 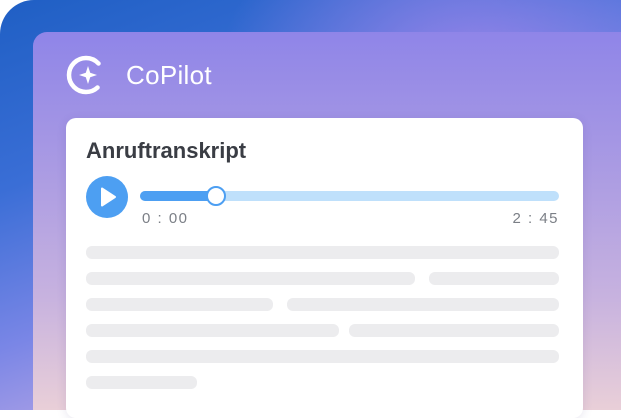 What do you see at coordinates (216, 196) in the screenshot?
I see `progress-thumb` at bounding box center [216, 196].